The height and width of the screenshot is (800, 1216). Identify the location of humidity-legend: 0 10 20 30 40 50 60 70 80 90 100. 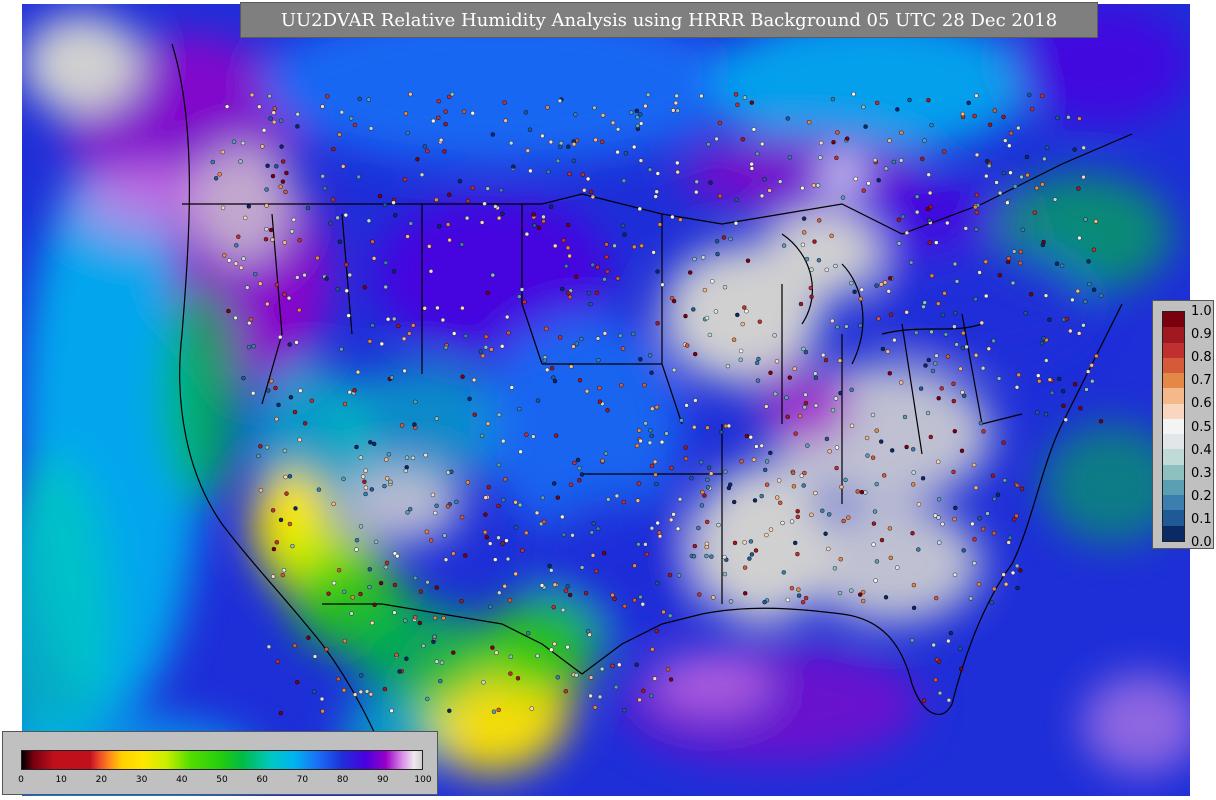
(220, 763).